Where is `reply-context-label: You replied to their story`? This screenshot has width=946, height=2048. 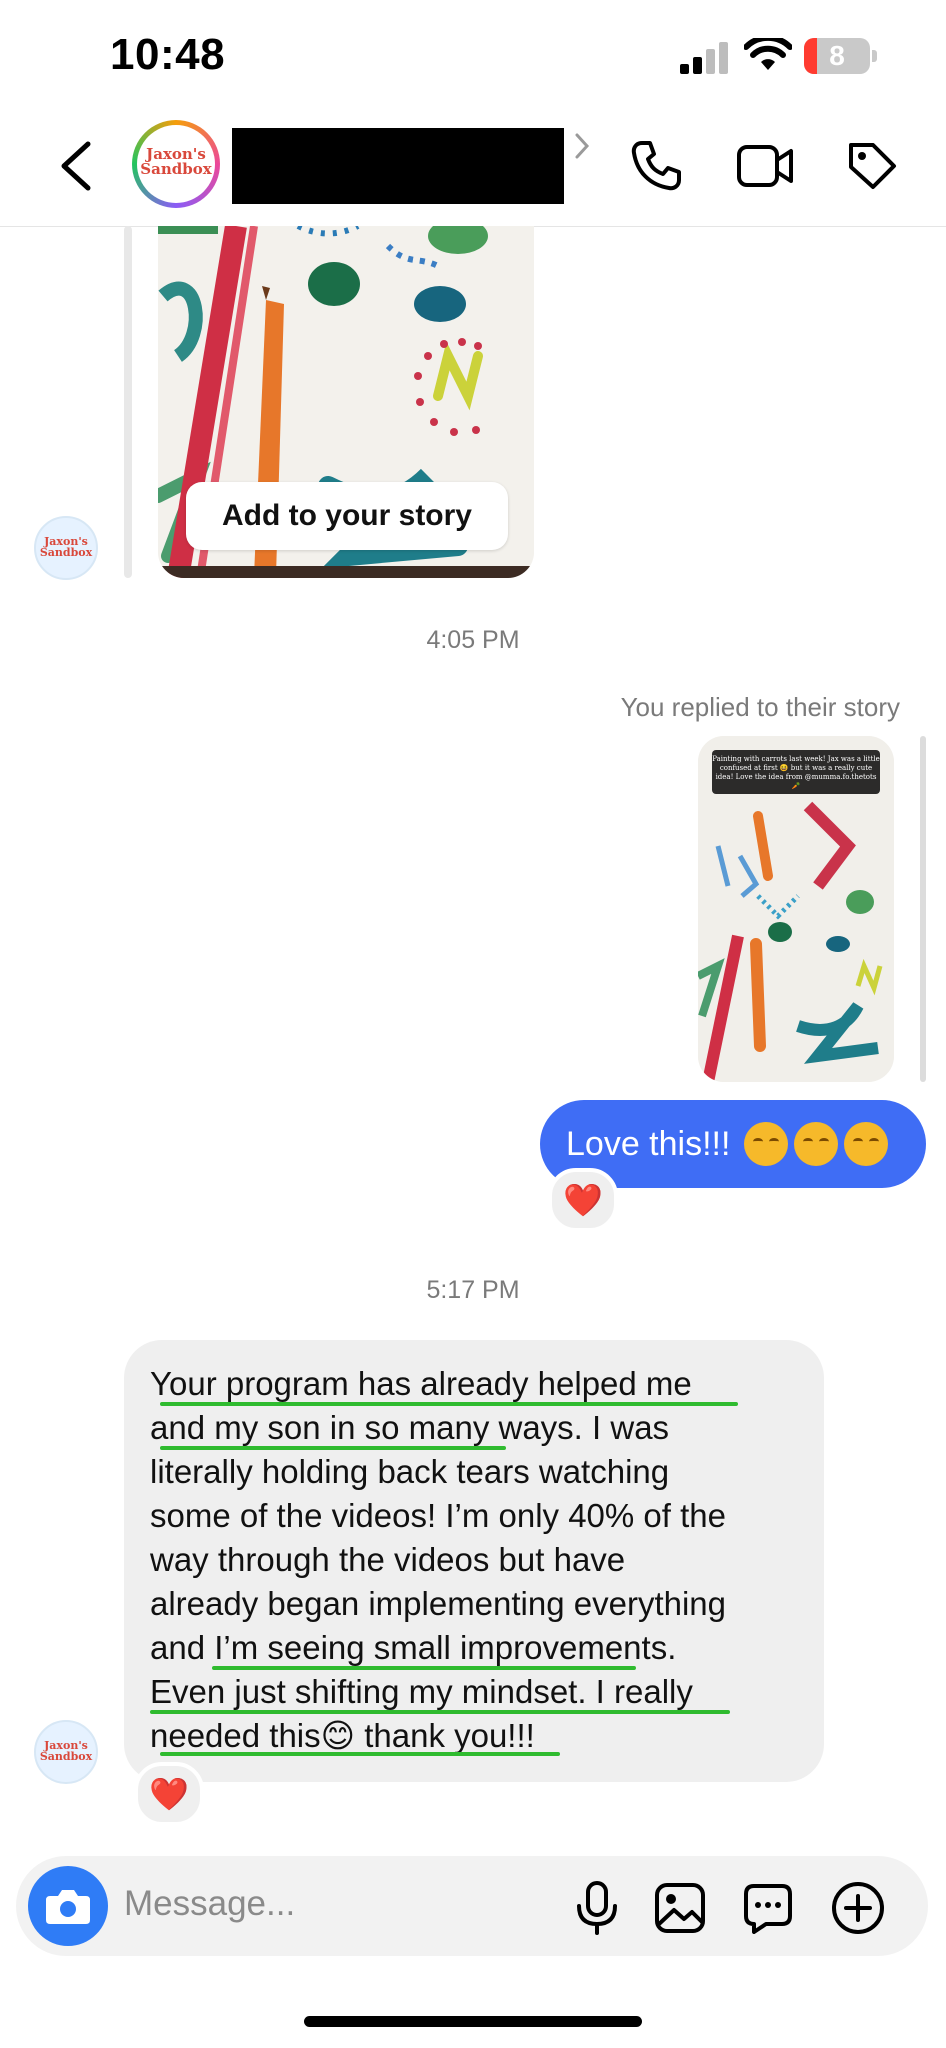 reply-context-label: You replied to their story is located at coordinates (760, 707).